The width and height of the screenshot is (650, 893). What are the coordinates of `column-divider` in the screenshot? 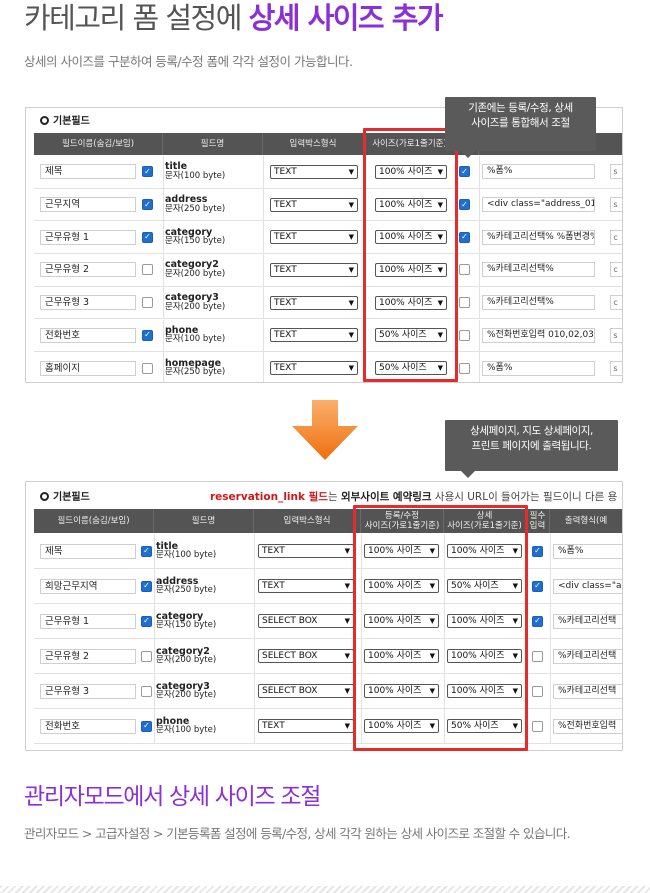 It's located at (254, 691).